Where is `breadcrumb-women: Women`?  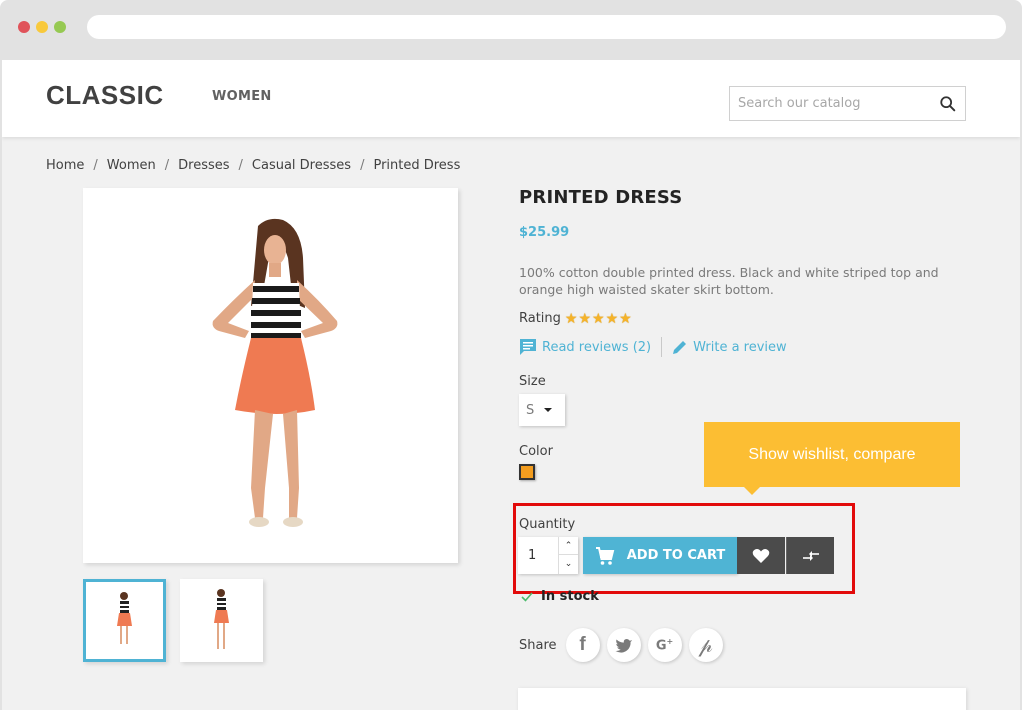
breadcrumb-women: Women is located at coordinates (131, 165).